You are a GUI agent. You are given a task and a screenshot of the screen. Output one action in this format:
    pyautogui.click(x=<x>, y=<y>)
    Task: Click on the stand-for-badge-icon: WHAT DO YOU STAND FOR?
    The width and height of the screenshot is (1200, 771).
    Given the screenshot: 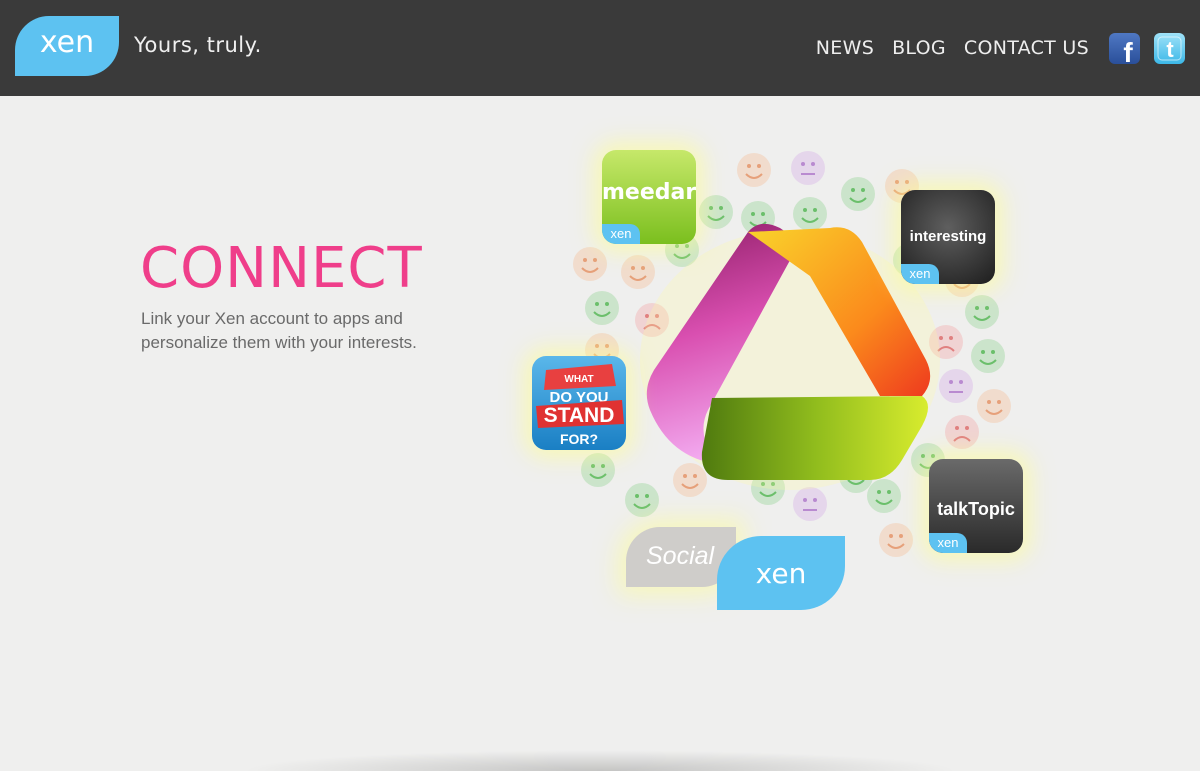 What is the action you would take?
    pyautogui.click(x=580, y=405)
    